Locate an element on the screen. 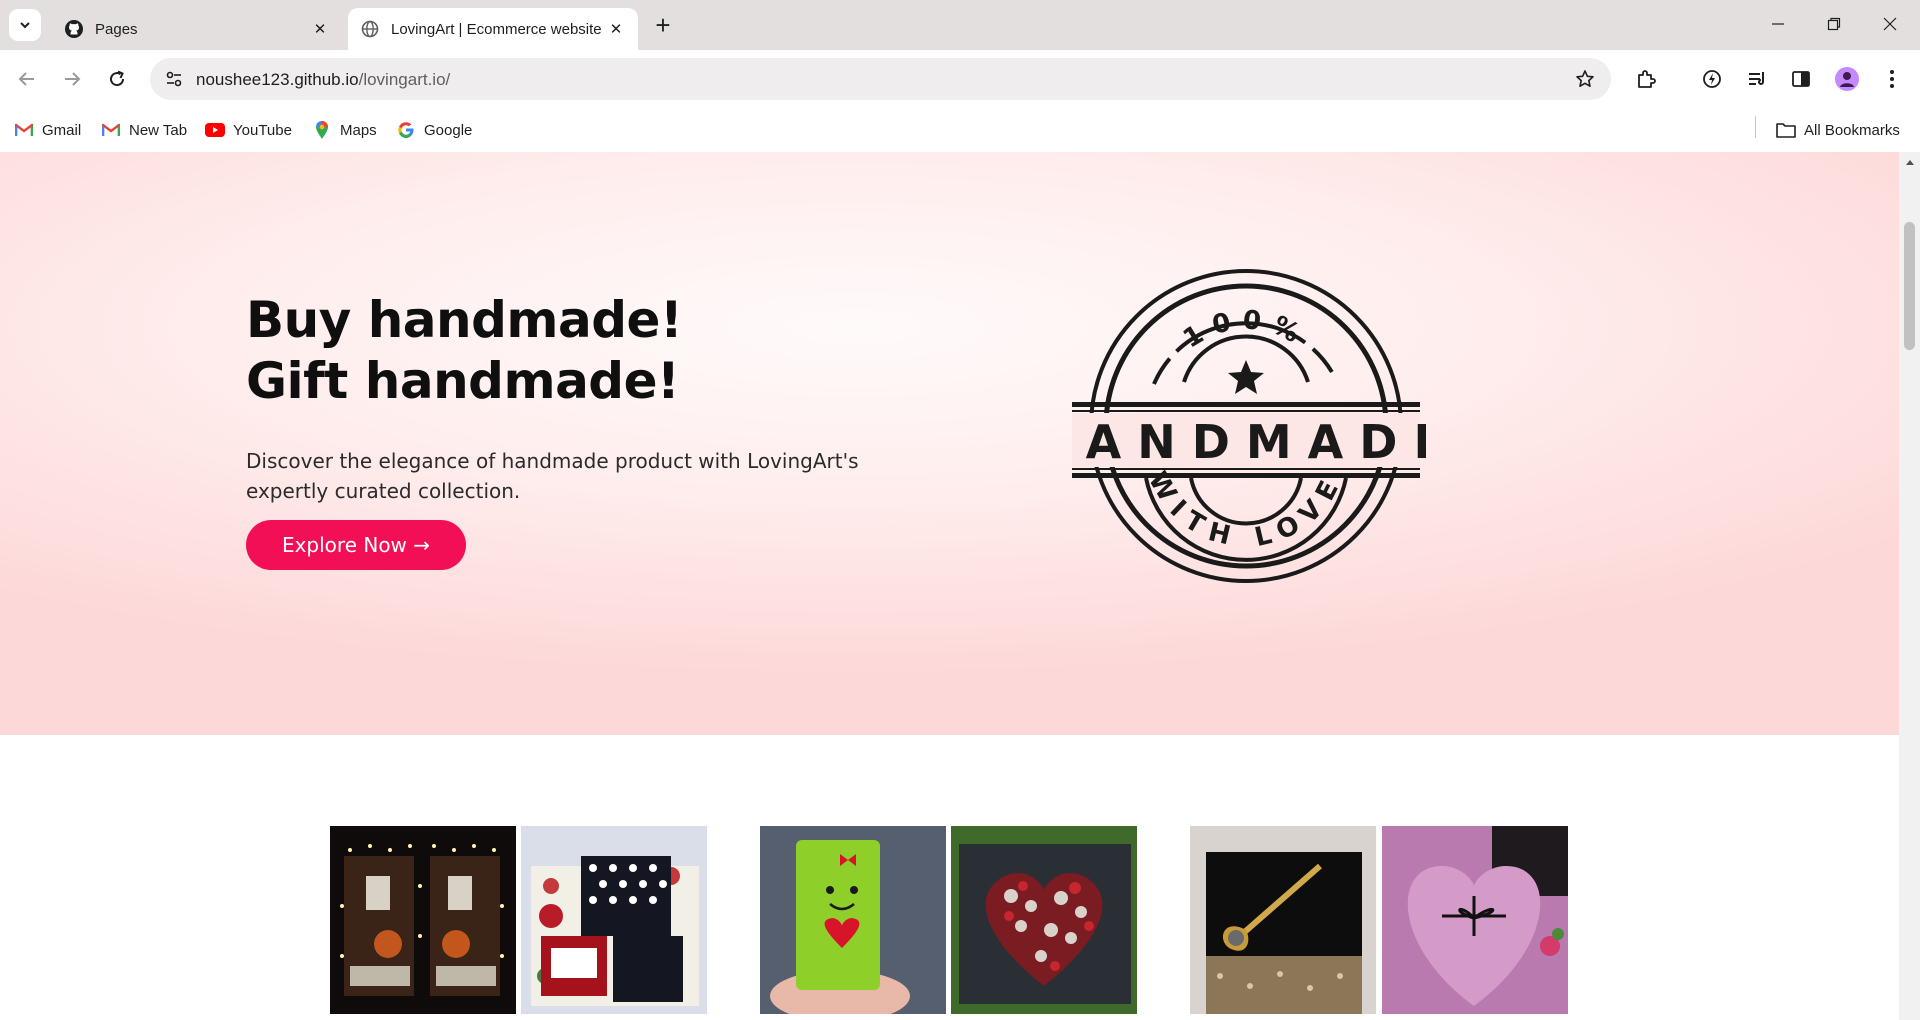 Image resolution: width=1920 pixels, height=1020 pixels. folder-icon is located at coordinates (1786, 130).